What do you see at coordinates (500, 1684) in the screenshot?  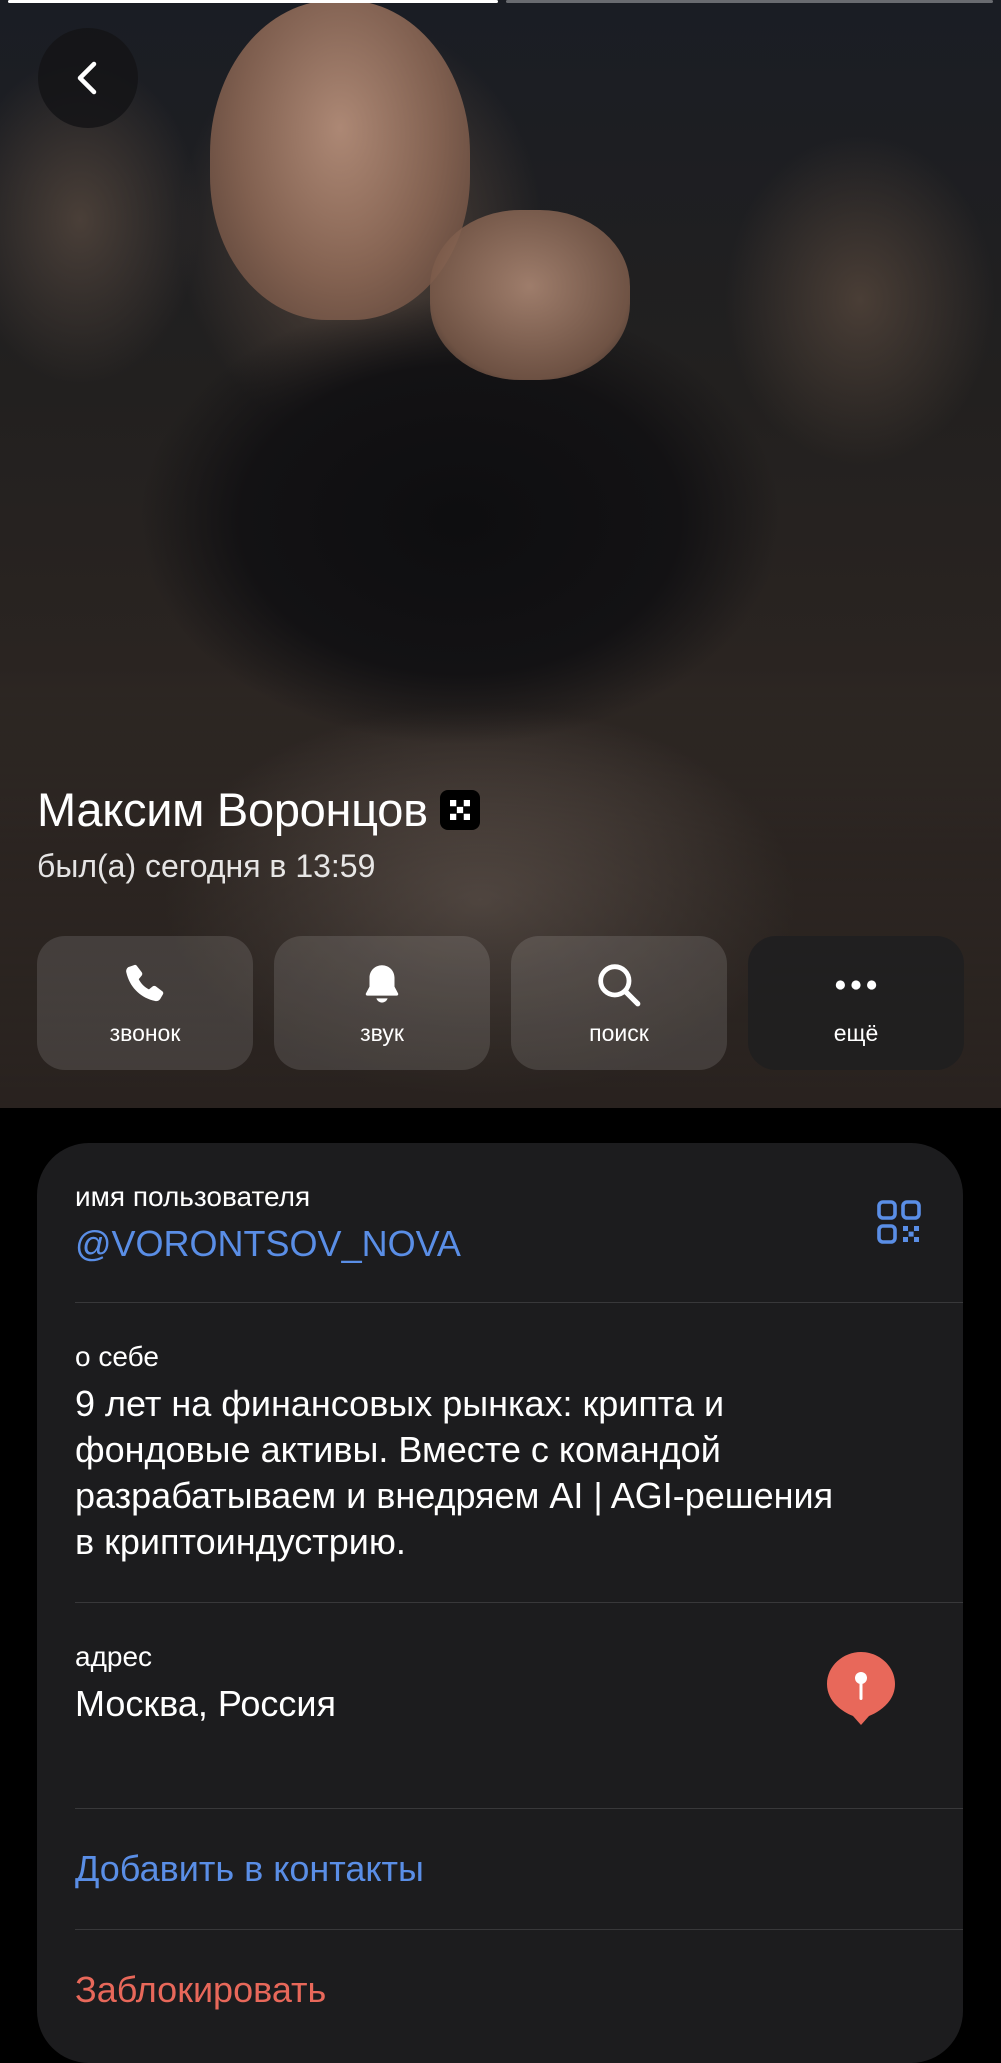 I see `address-row: адрес Москва, Россия` at bounding box center [500, 1684].